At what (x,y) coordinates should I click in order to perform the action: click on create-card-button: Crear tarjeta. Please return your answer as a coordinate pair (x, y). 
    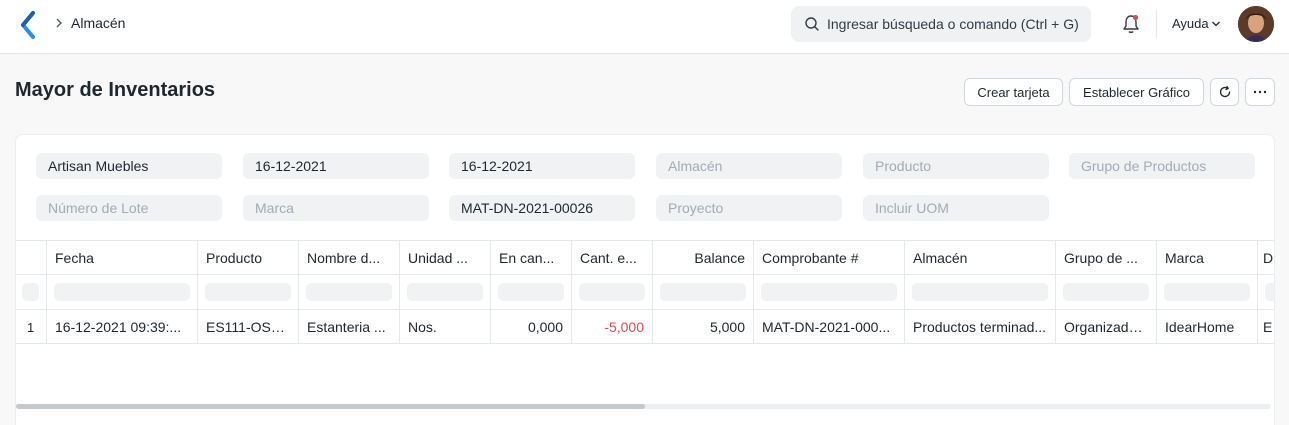
    Looking at the image, I should click on (1013, 92).